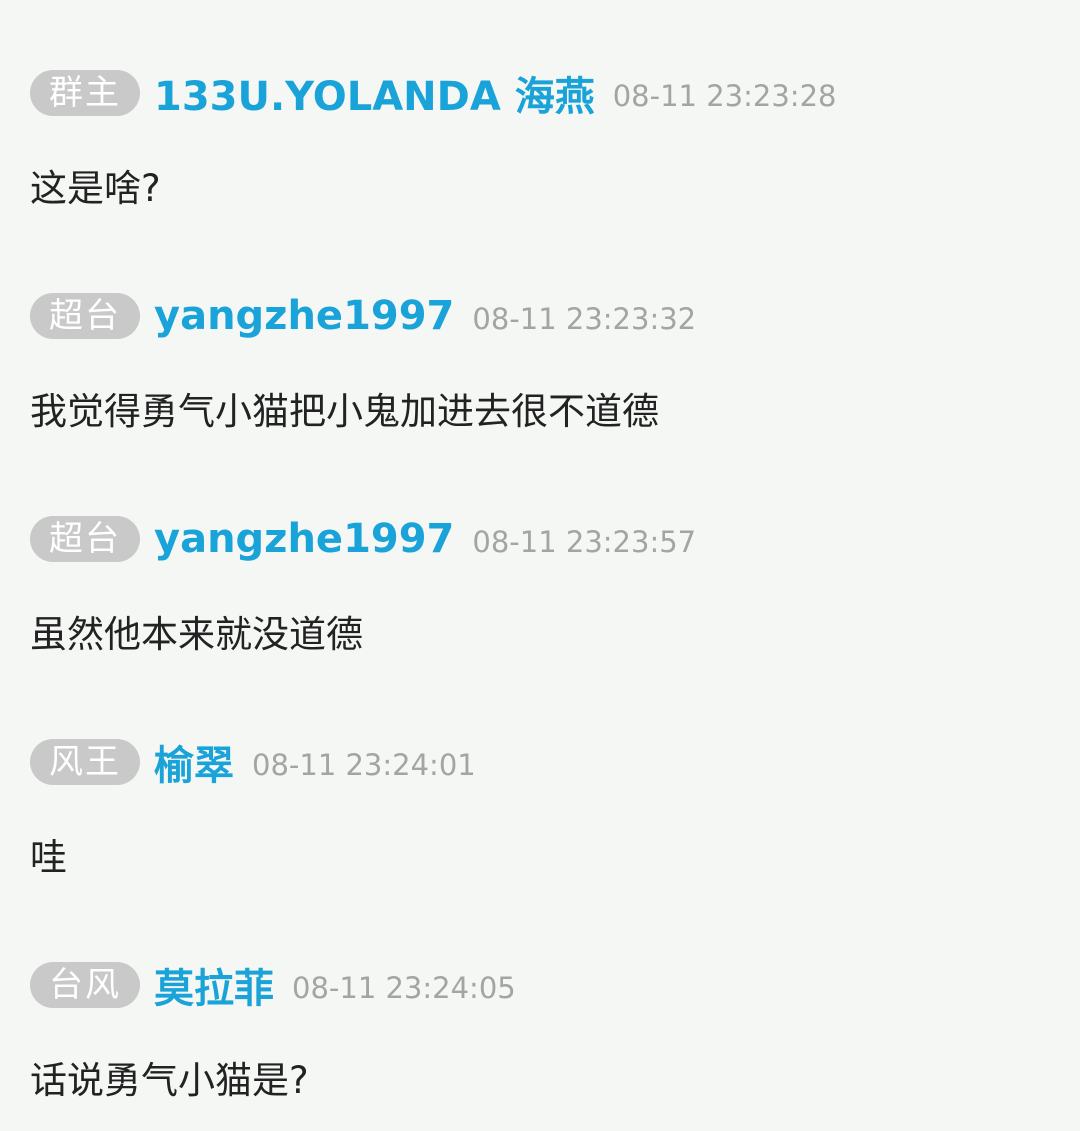 The width and height of the screenshot is (1080, 1131). Describe the element at coordinates (95, 185) in the screenshot. I see `message-text: 这是啥?` at that location.